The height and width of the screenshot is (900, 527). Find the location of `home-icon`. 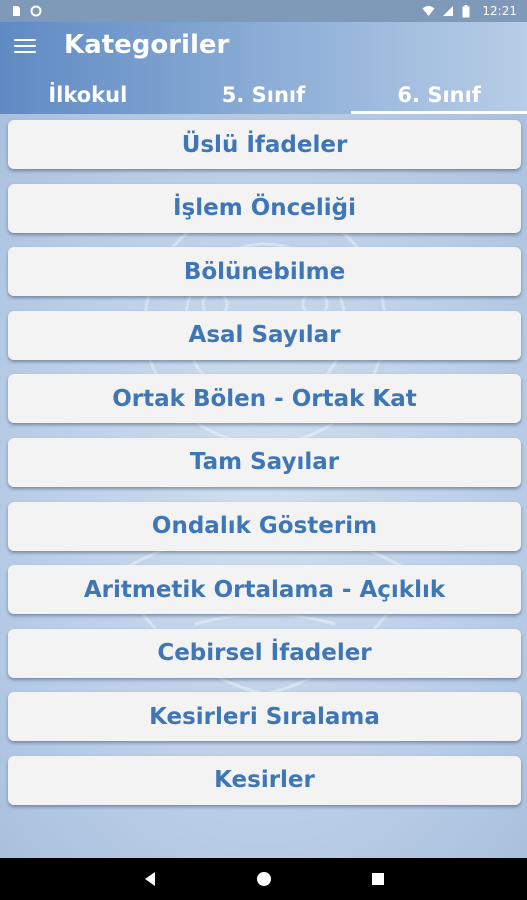

home-icon is located at coordinates (264, 879).